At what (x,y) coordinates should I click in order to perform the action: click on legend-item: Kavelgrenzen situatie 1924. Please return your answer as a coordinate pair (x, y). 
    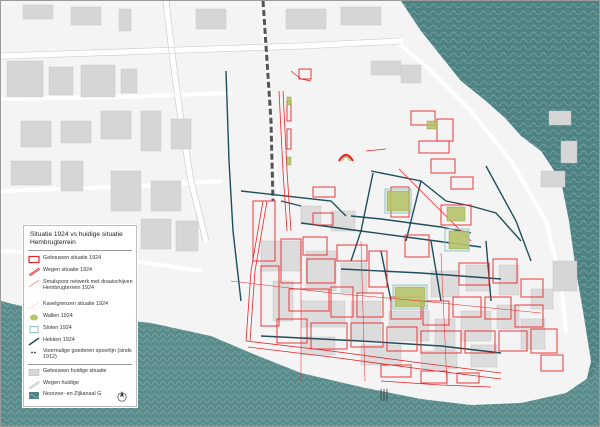
    Looking at the image, I should click on (81, 306).